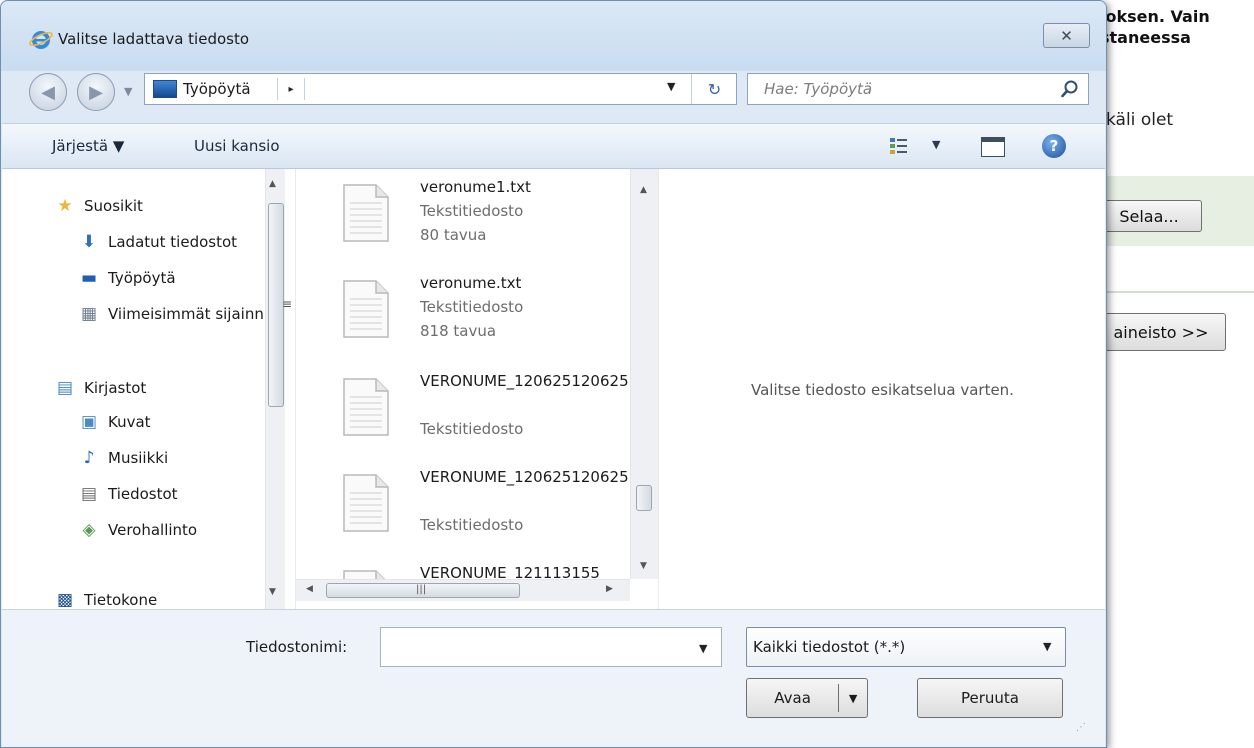  I want to click on view-options-dropdown: ▼, so click(936, 144).